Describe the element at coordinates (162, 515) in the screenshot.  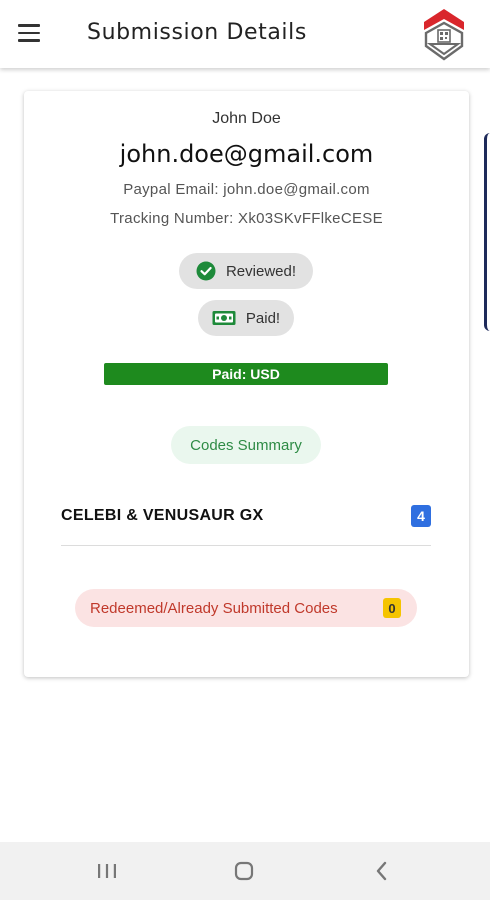
I see `code-name: CELEBI & VENUSAUR GX` at that location.